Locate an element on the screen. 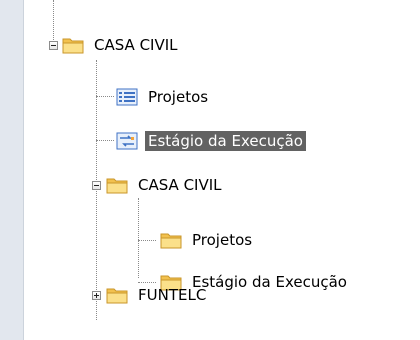  tree-node-sub-projetos: Projetos is located at coordinates (207, 240).